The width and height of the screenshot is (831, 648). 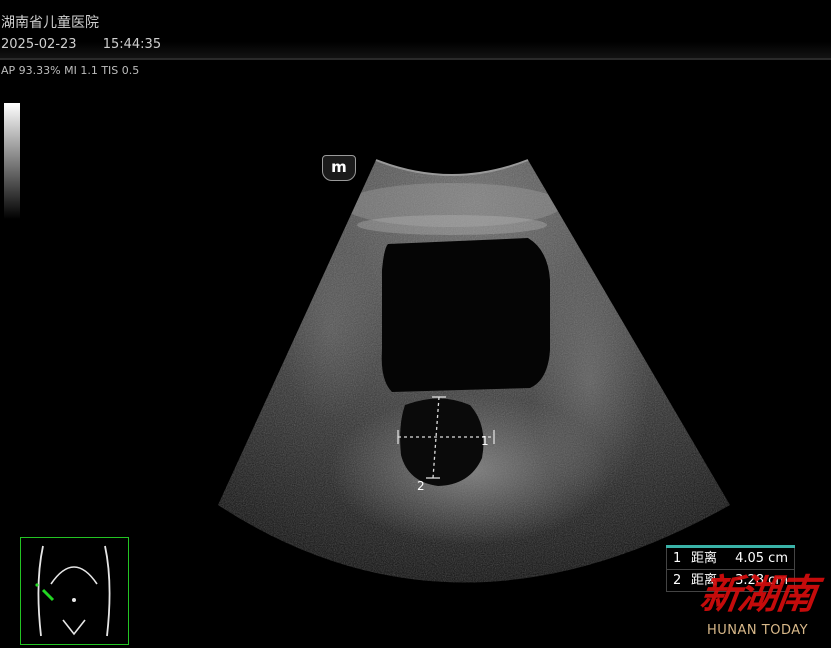 What do you see at coordinates (339, 168) in the screenshot?
I see `probe-orientation-marker: m` at bounding box center [339, 168].